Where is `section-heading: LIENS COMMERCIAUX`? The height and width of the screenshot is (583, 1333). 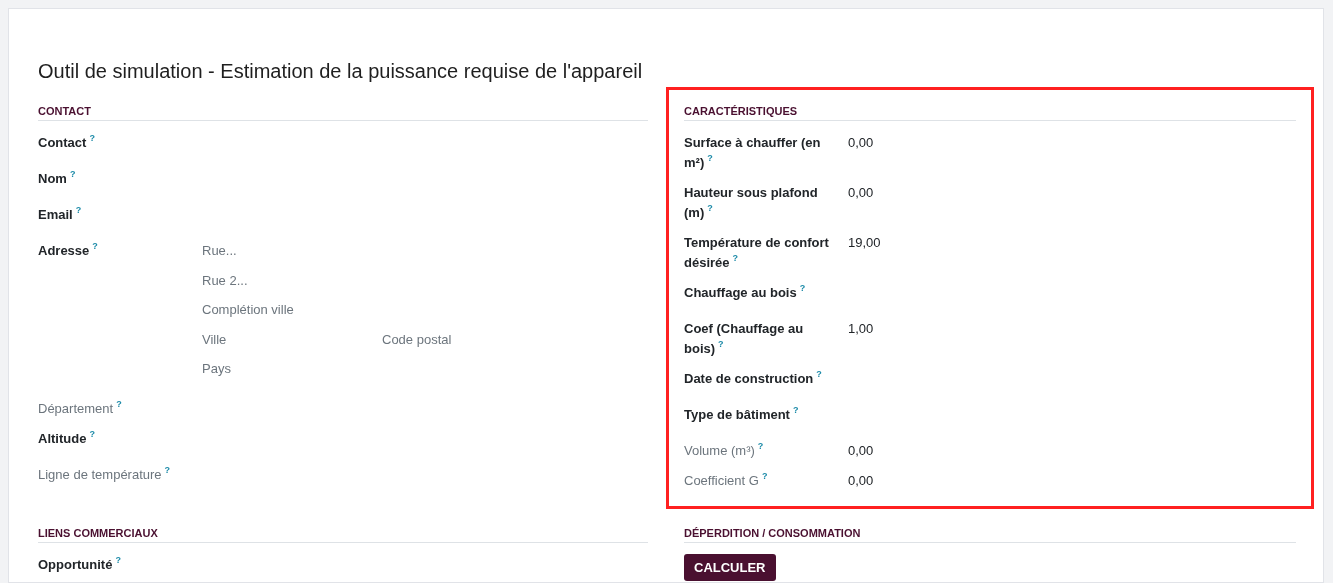
section-heading: LIENS COMMERCIAUX is located at coordinates (343, 534).